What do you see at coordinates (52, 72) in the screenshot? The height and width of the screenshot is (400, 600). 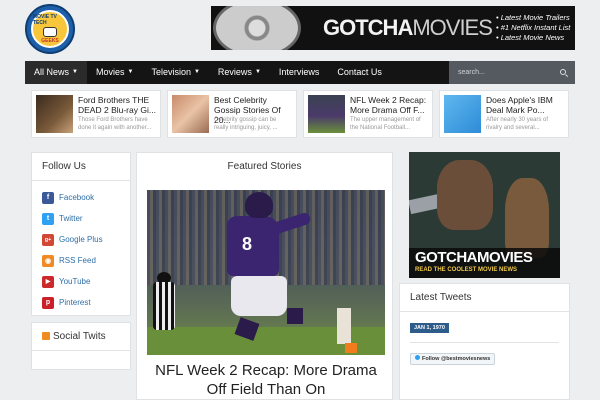 I see `nav-item-label: All News` at bounding box center [52, 72].